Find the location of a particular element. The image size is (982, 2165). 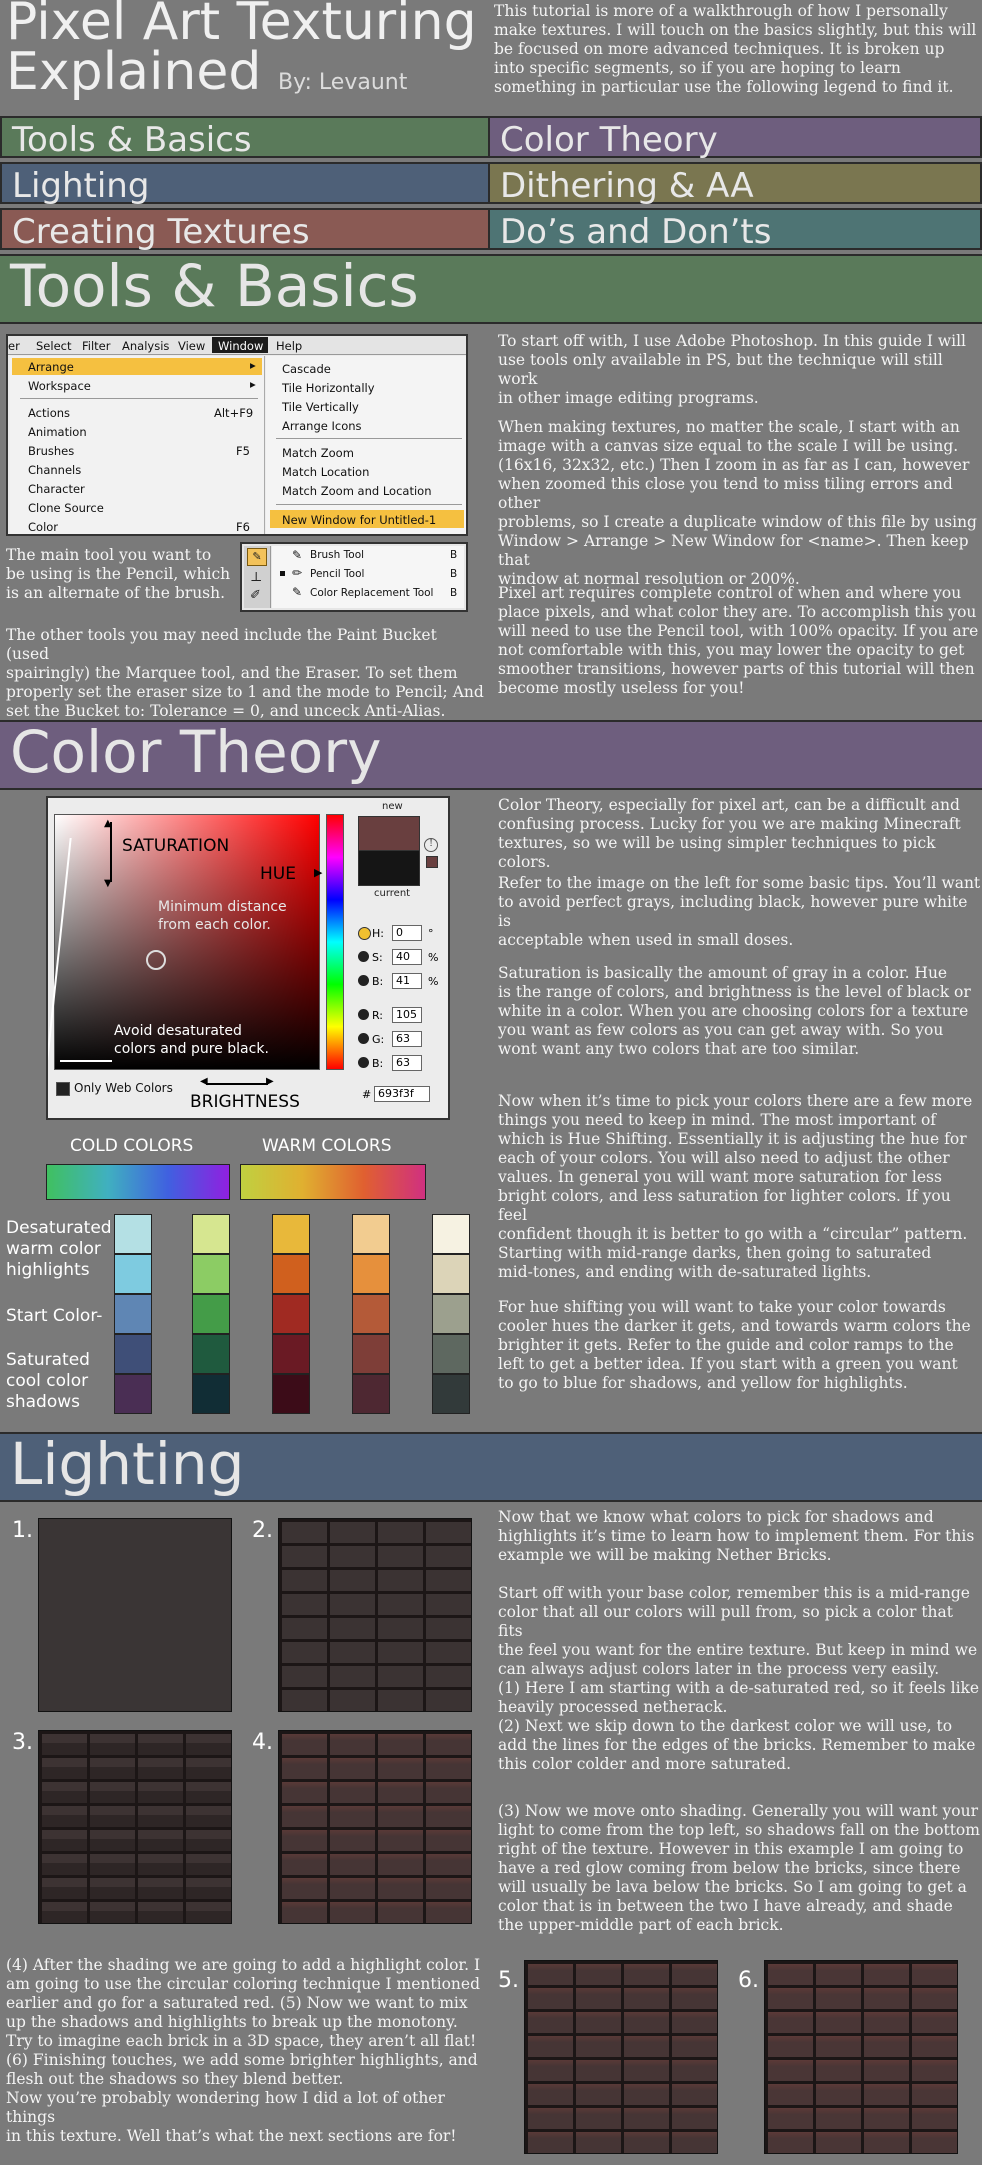

field-label: B: is located at coordinates (378, 981).